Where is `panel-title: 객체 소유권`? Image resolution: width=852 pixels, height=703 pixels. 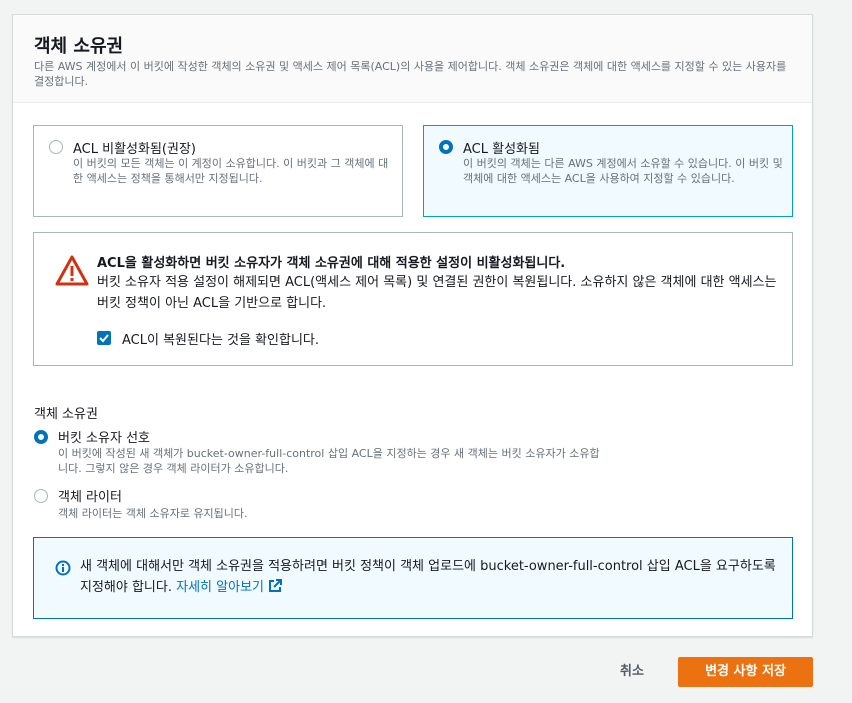 panel-title: 객체 소유권 is located at coordinates (79, 46).